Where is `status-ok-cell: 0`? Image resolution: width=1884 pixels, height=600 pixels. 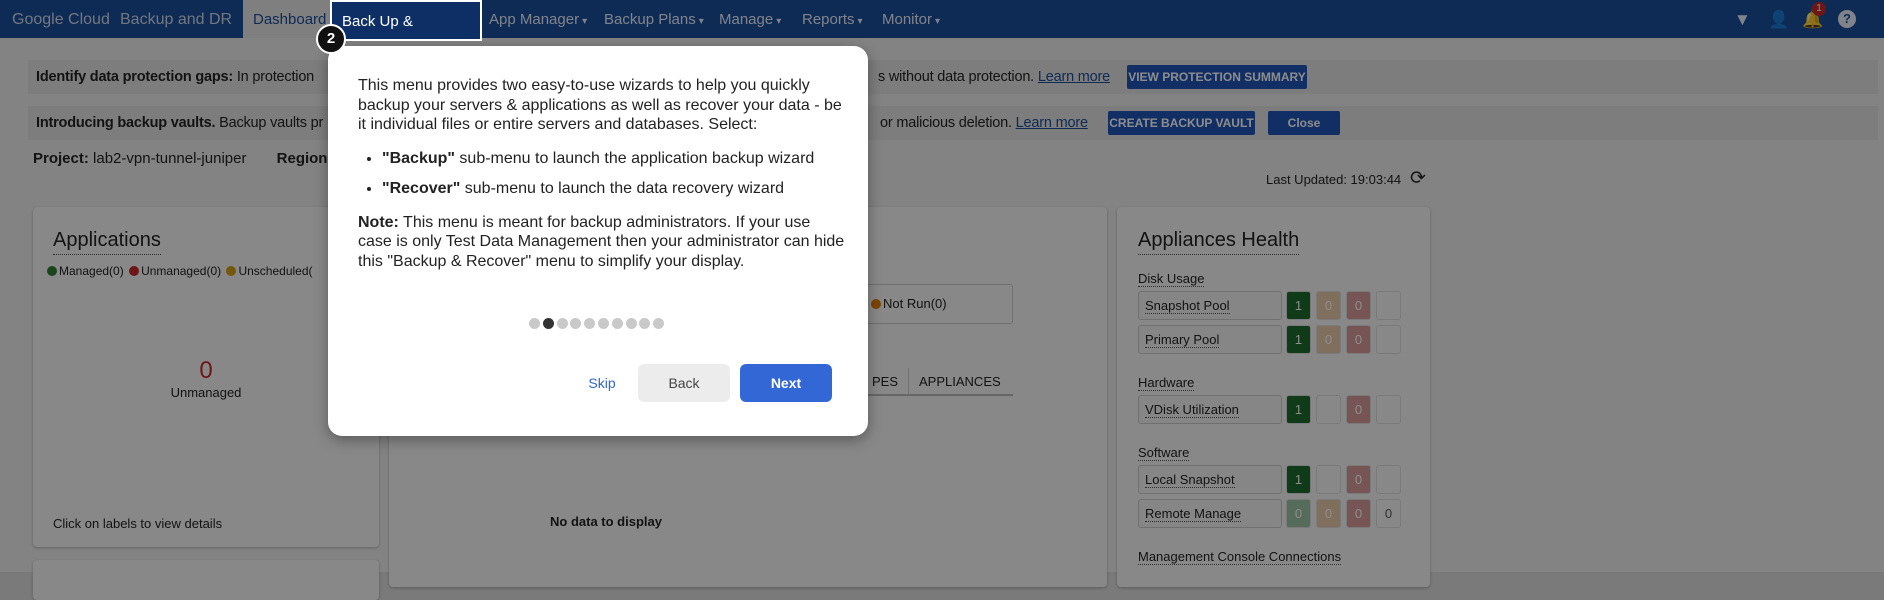 status-ok-cell: 0 is located at coordinates (1298, 513).